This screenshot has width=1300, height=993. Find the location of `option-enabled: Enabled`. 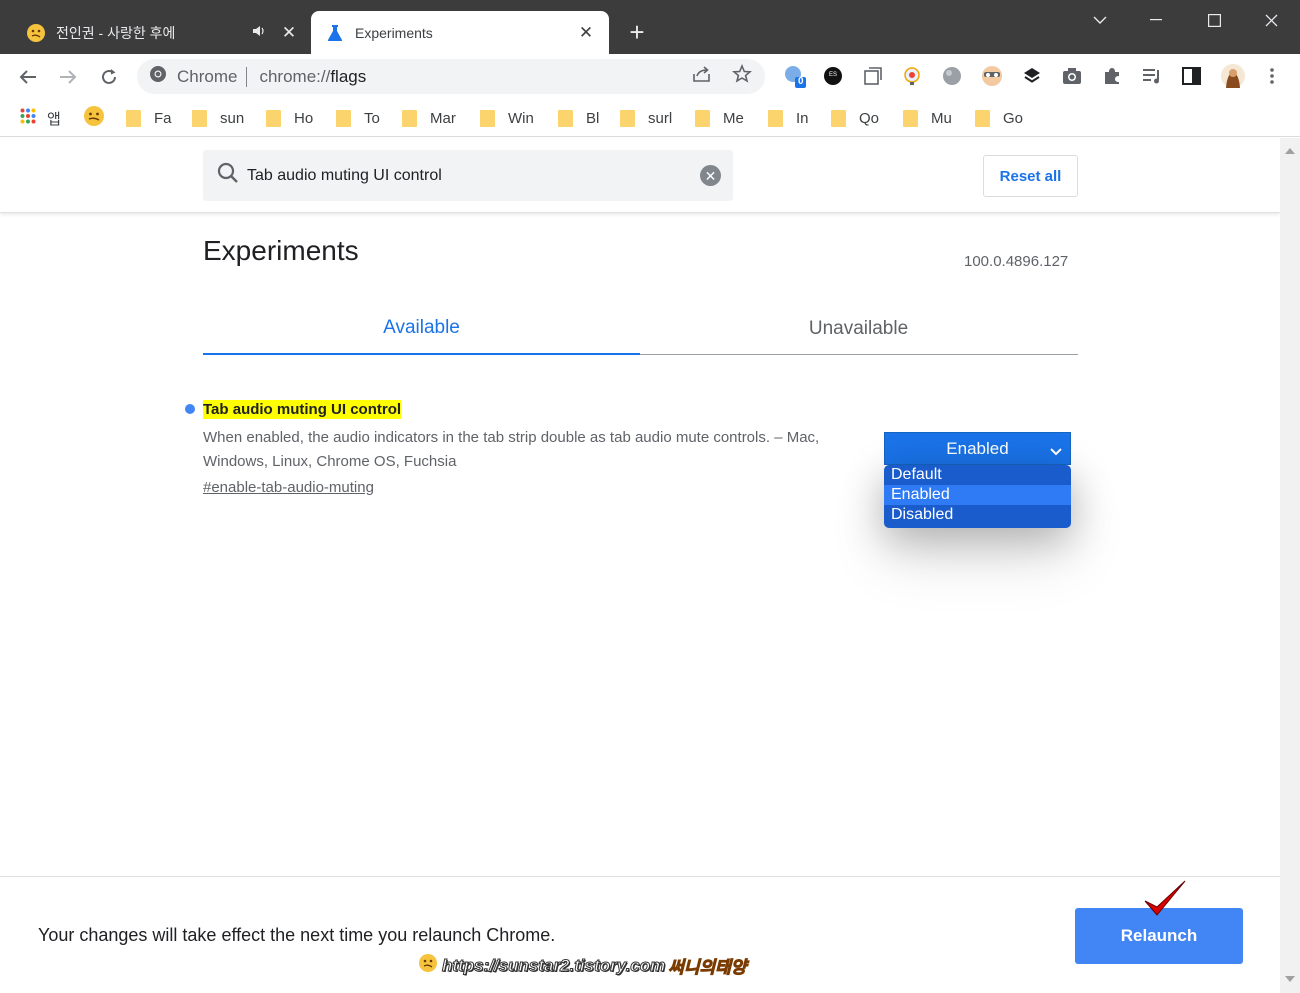

option-enabled: Enabled is located at coordinates (977, 495).